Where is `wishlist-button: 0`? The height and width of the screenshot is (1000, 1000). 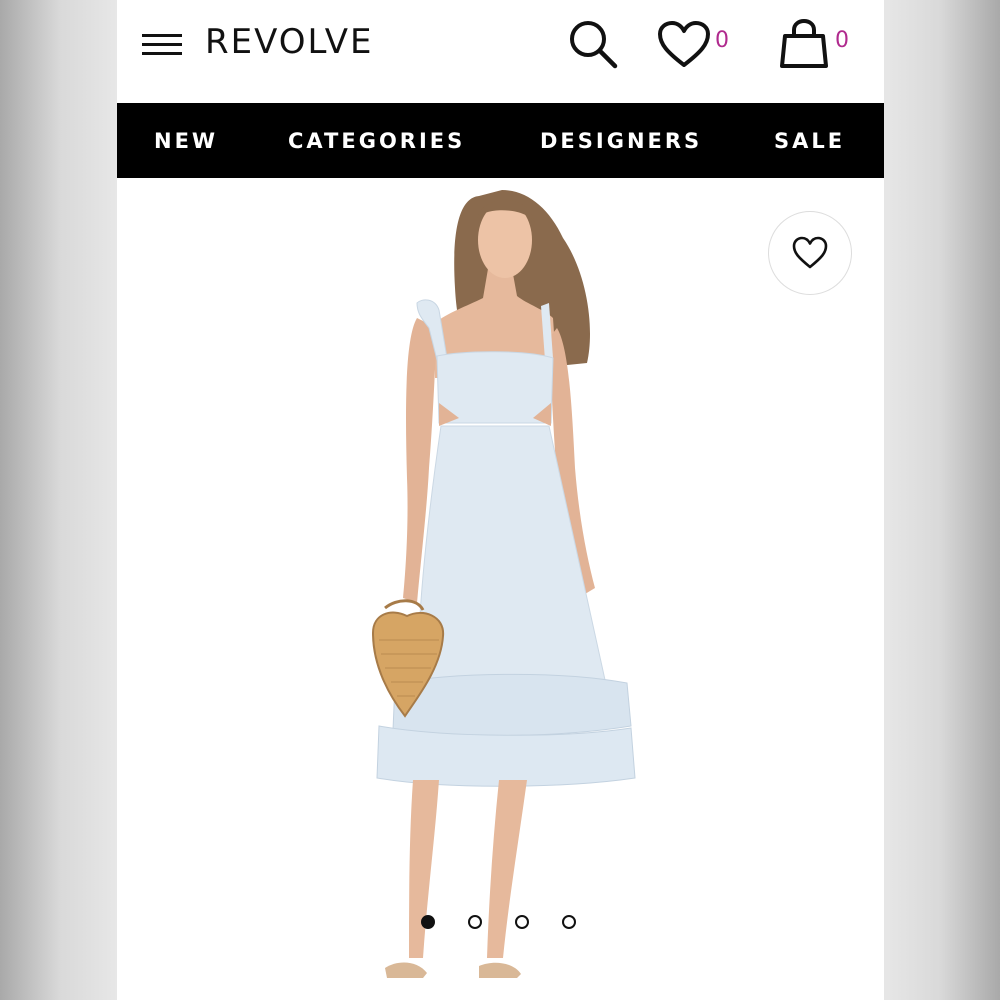
wishlist-button: 0 is located at coordinates (697, 46).